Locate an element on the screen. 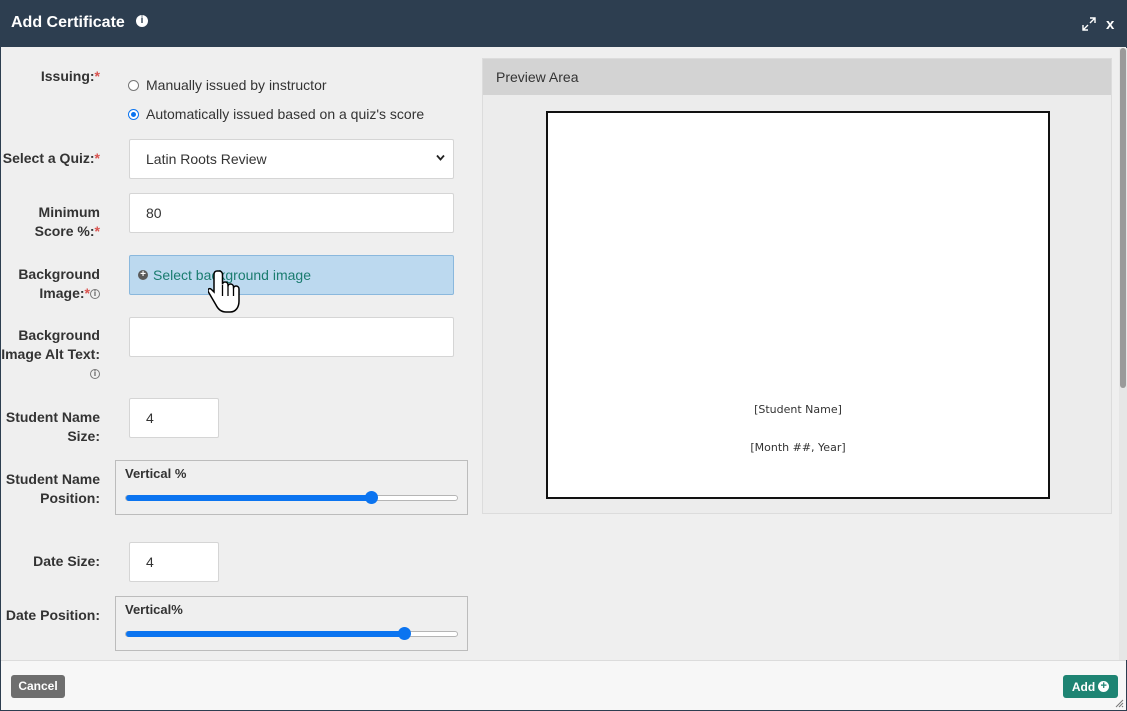 This screenshot has width=1127, height=711. bg-image-info-icon: i is located at coordinates (95, 294).